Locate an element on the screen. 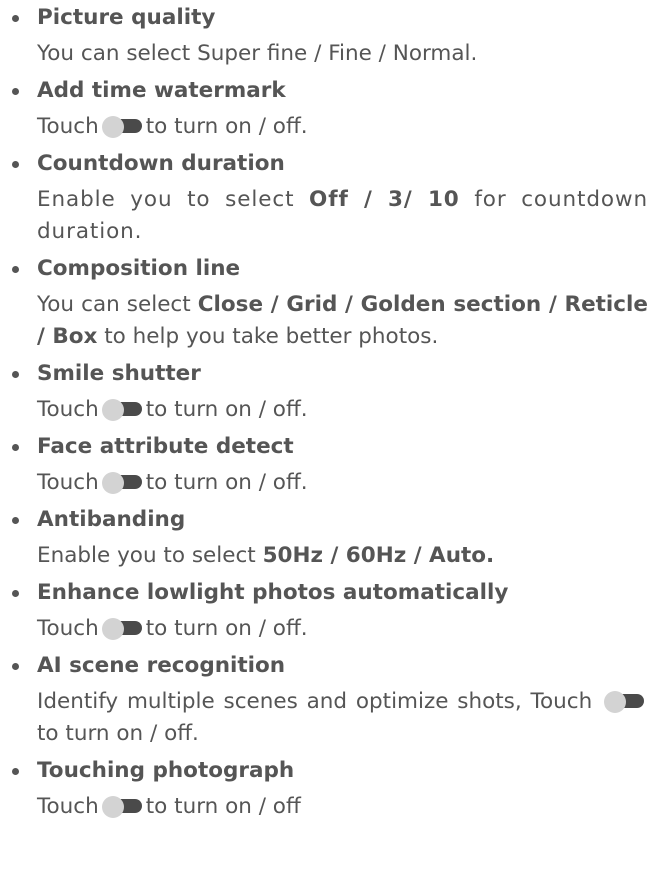 Image resolution: width=654 pixels, height=883 pixels. option-values: Off / 3/ 10 is located at coordinates (384, 199).